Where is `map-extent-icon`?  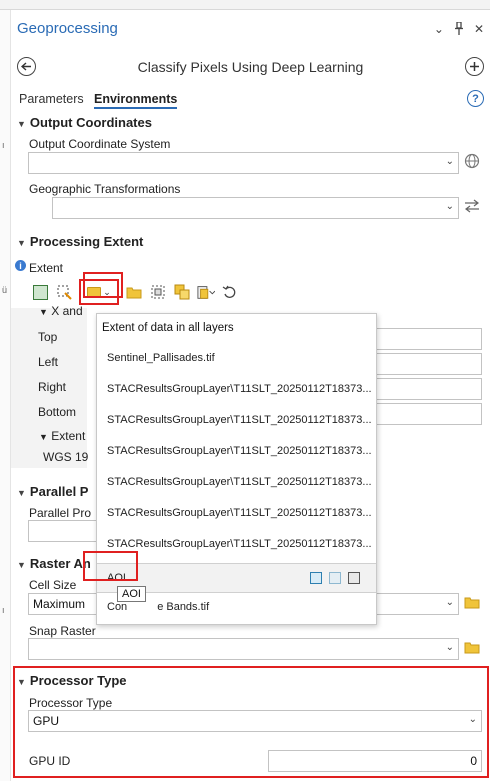 map-extent-icon is located at coordinates (40, 292).